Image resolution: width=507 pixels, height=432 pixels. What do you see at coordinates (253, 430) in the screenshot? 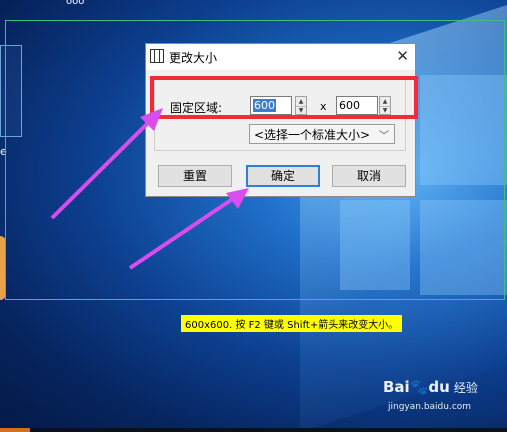
I see `taskbar-edge` at bounding box center [253, 430].